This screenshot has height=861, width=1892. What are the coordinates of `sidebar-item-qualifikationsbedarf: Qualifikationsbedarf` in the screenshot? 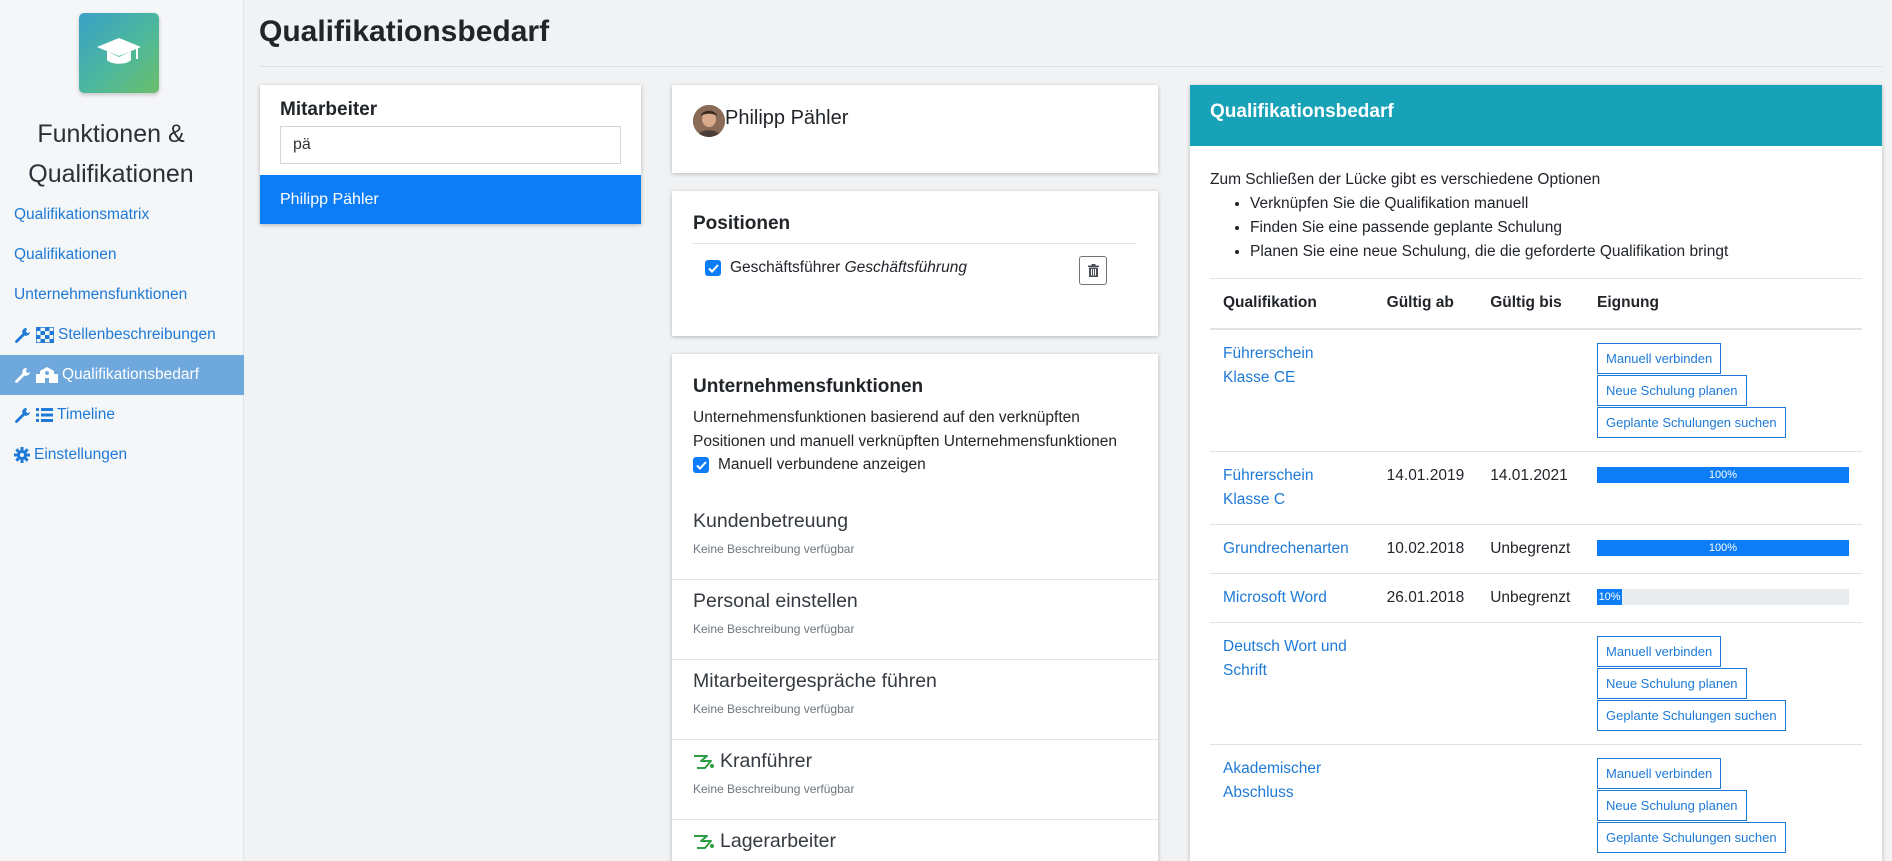 It's located at (122, 375).